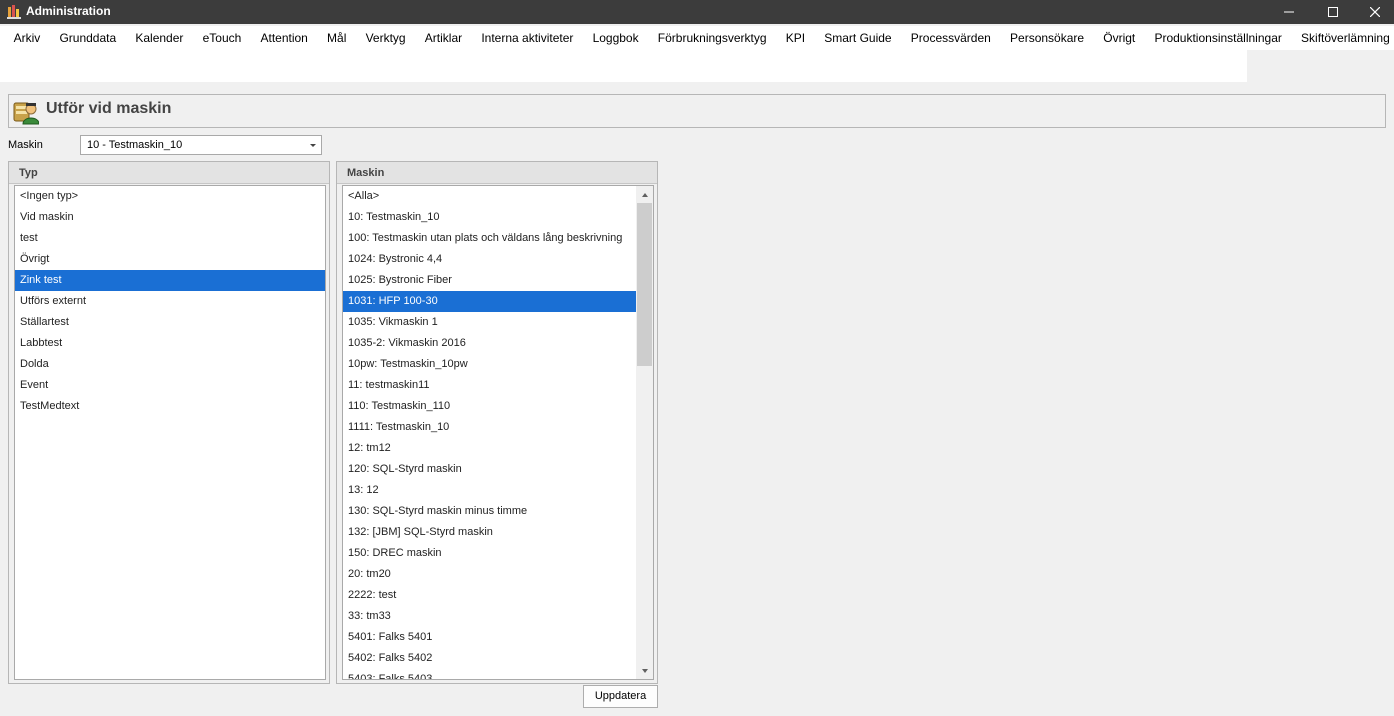  What do you see at coordinates (712, 38) in the screenshot?
I see `menu-forbrukningsverktyg: Förbrukningsverktyg` at bounding box center [712, 38].